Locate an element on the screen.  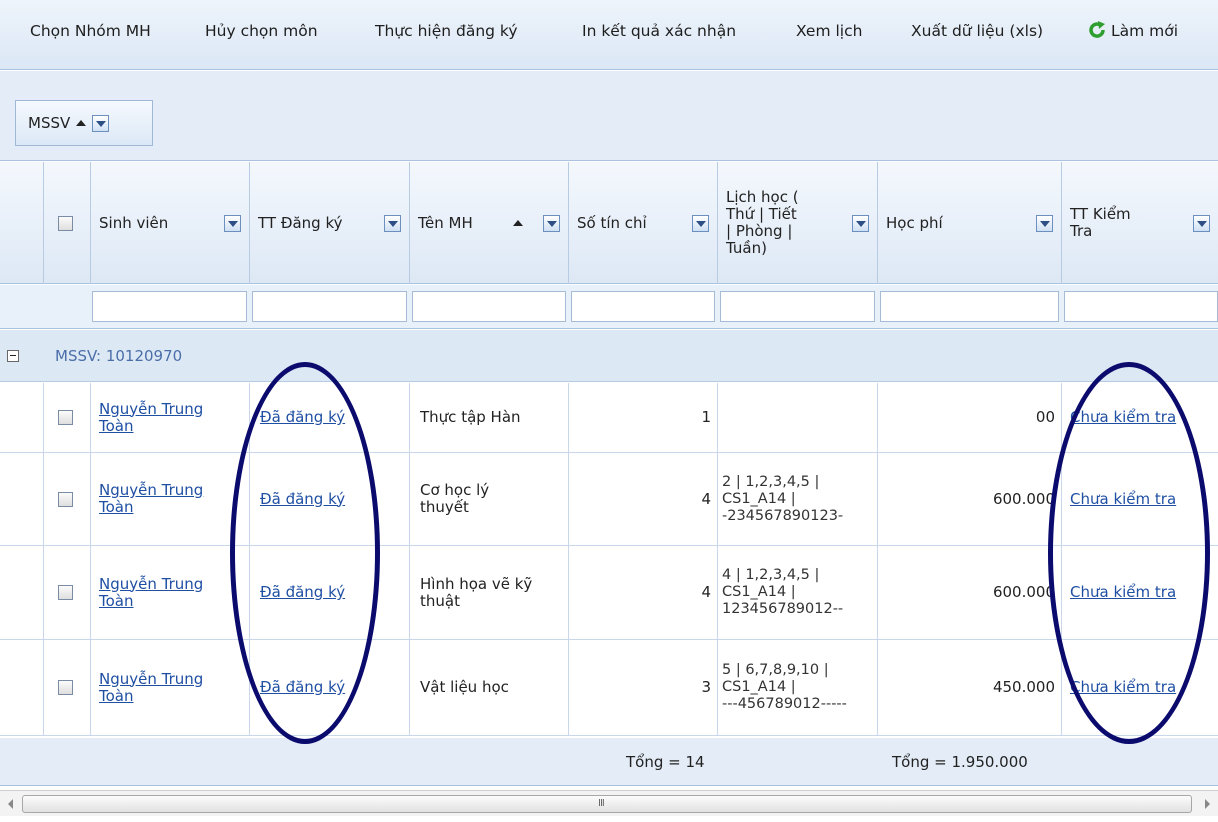
arrow-left-icon is located at coordinates (10, 804).